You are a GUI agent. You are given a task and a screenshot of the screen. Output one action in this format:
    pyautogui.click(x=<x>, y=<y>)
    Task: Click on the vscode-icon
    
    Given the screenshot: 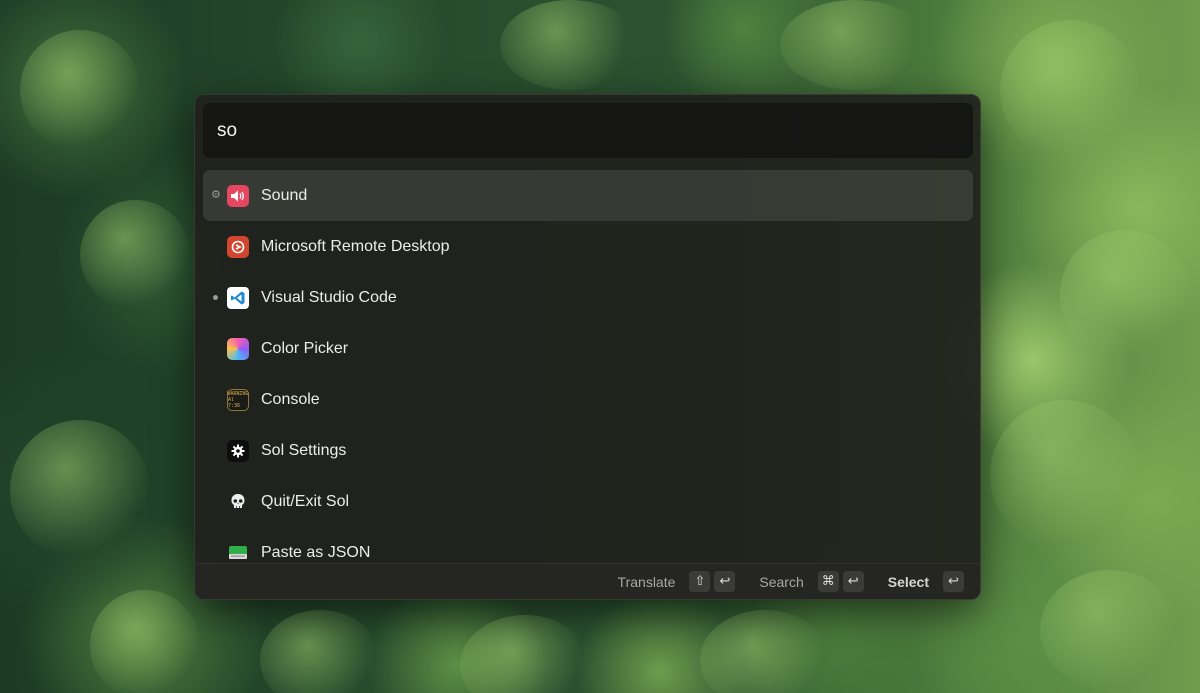 What is the action you would take?
    pyautogui.click(x=238, y=297)
    